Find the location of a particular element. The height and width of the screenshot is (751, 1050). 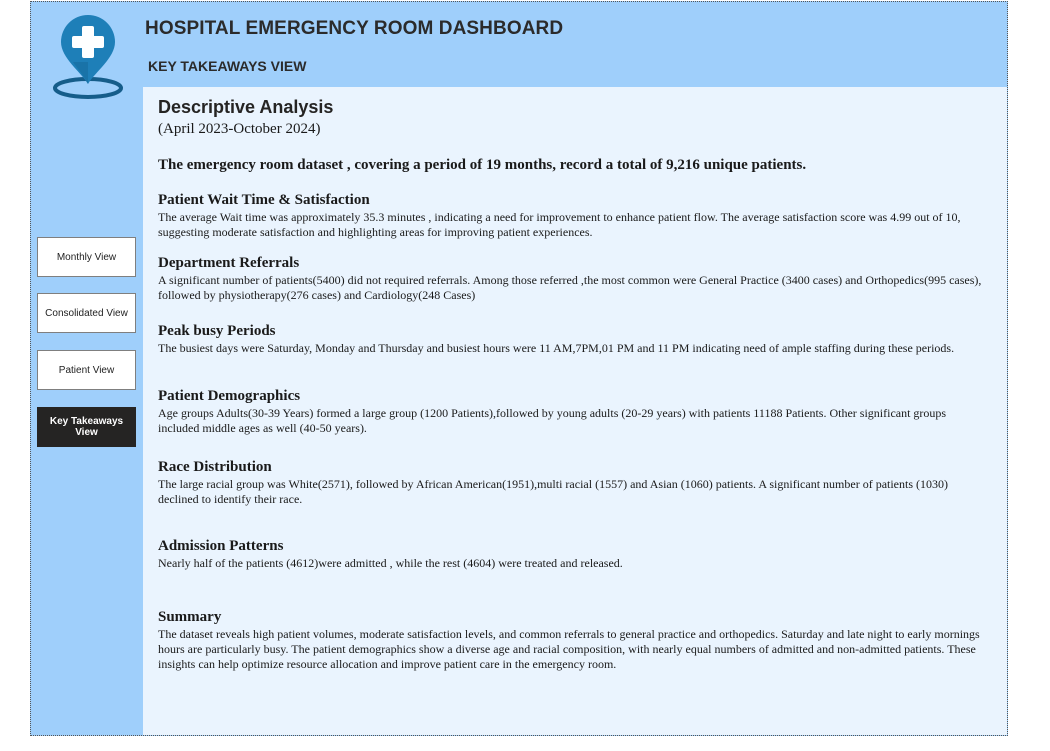

period-text: (April 2023-October 2024) is located at coordinates (239, 129).